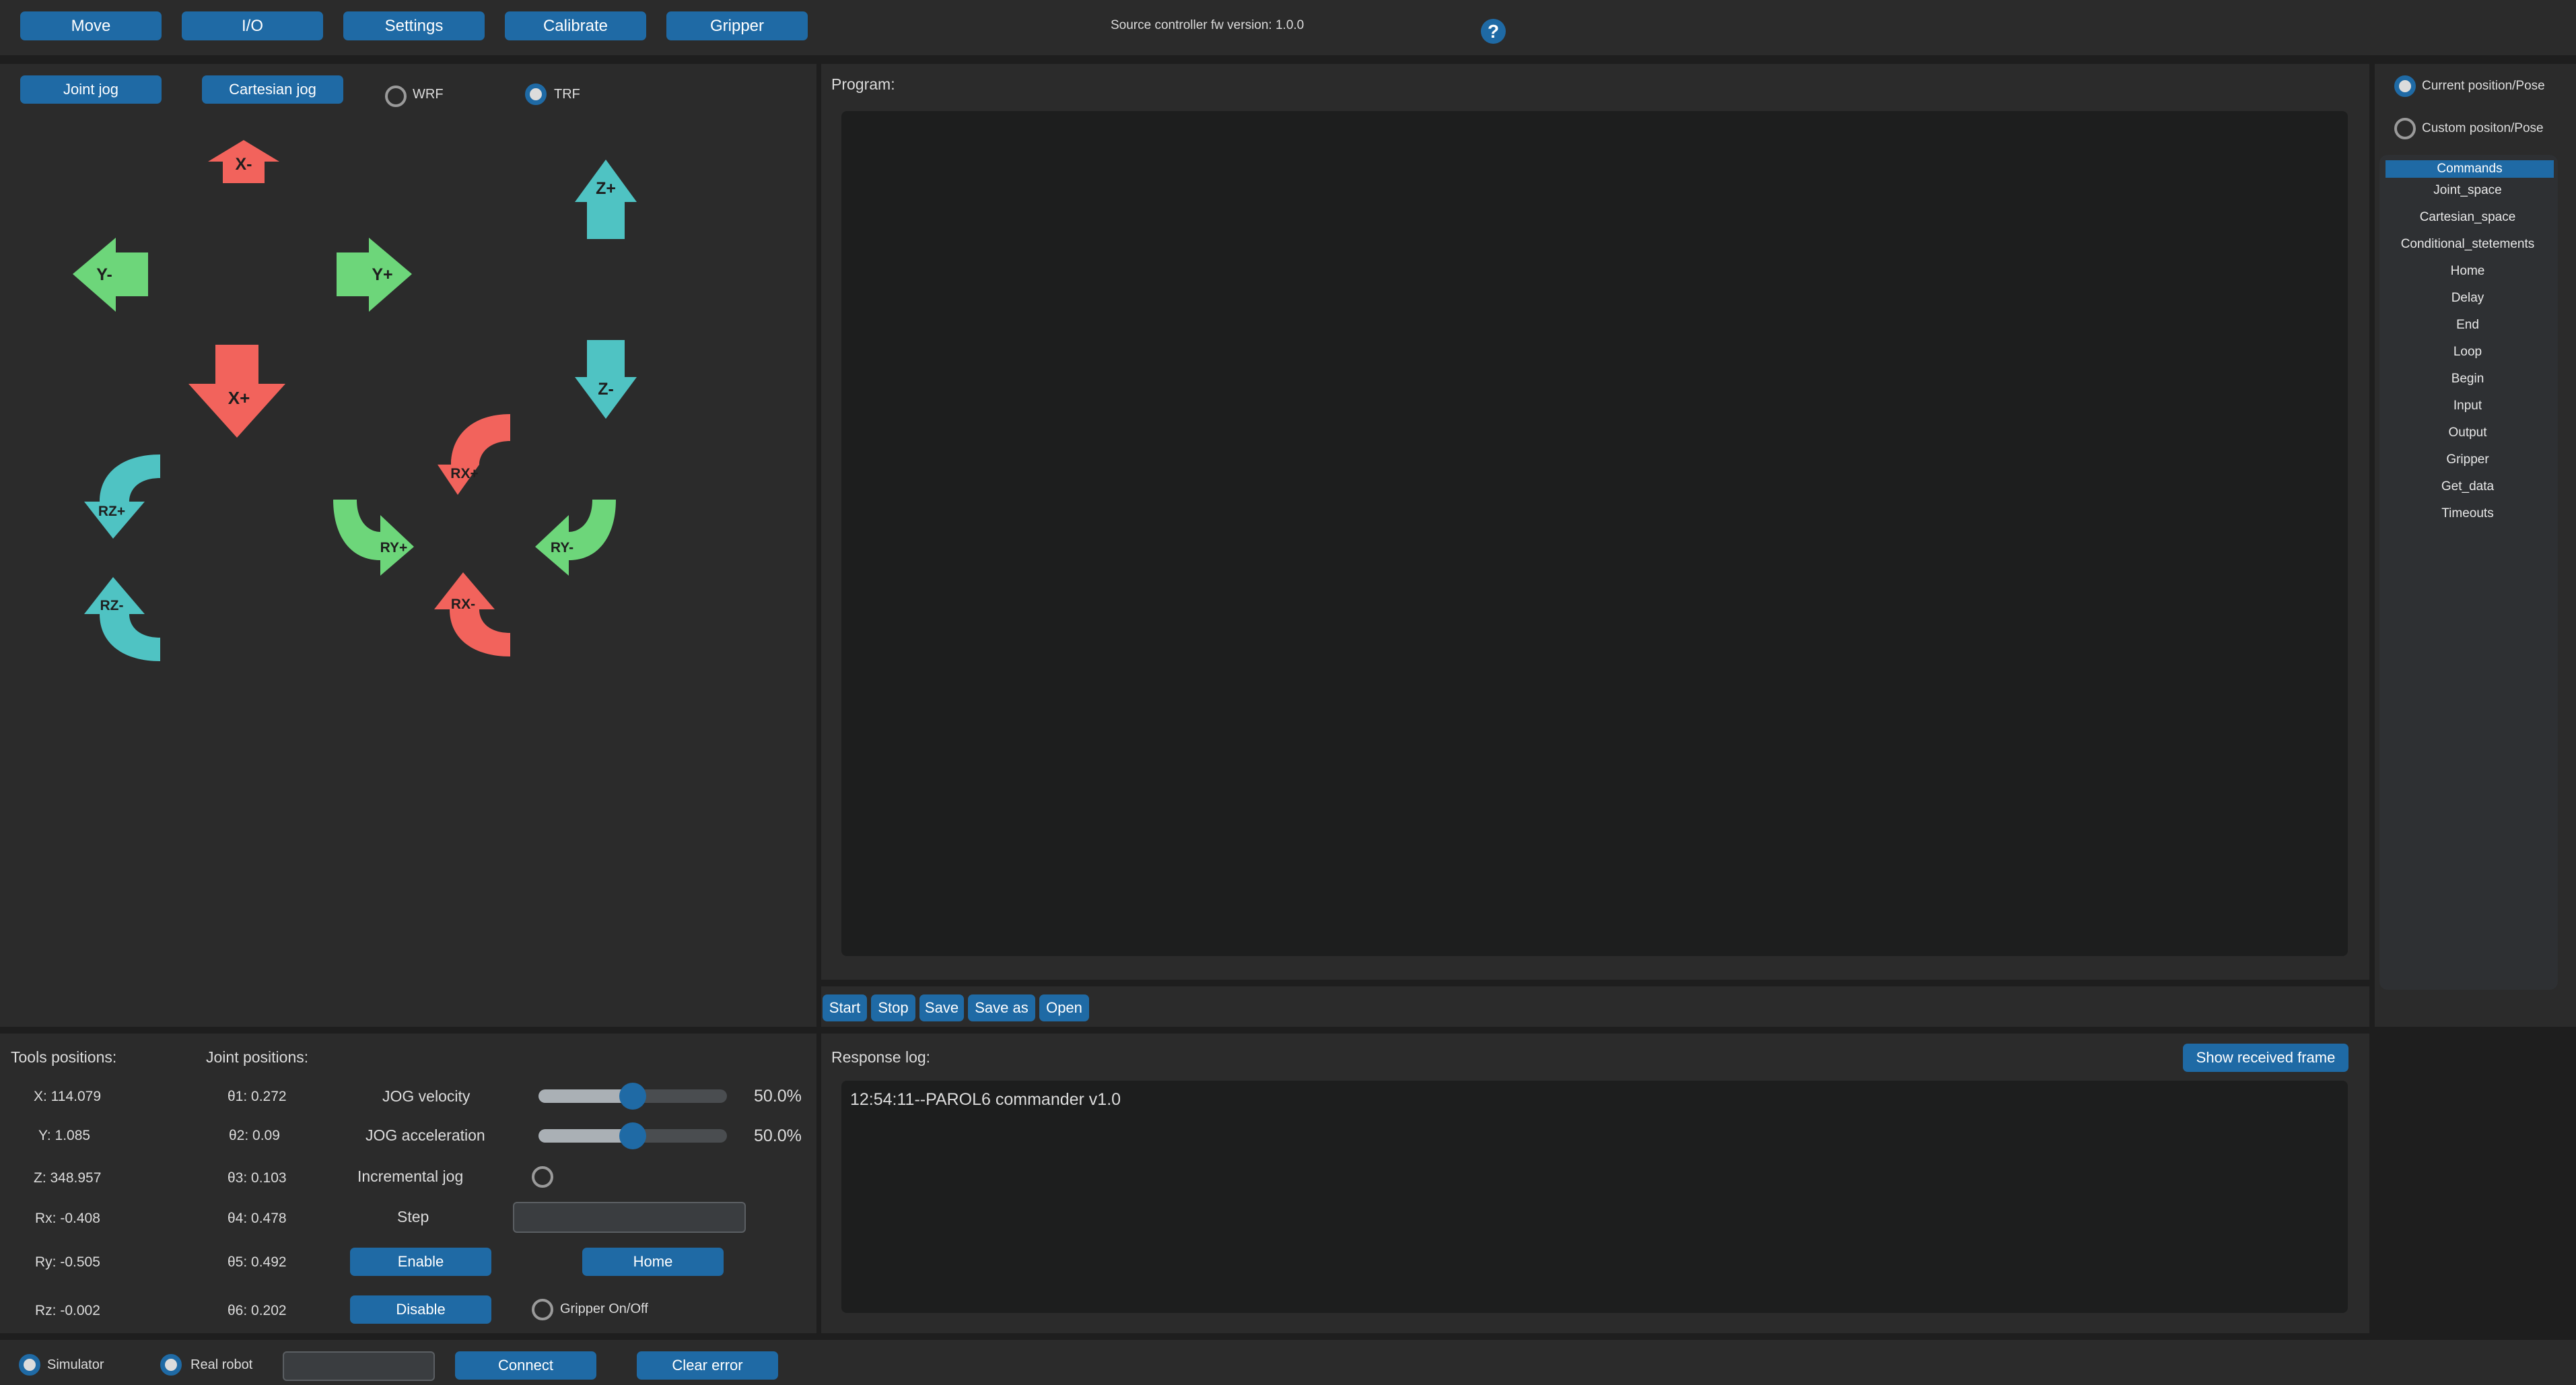  What do you see at coordinates (221, 1365) in the screenshot?
I see `real-robot-label: Real robot` at bounding box center [221, 1365].